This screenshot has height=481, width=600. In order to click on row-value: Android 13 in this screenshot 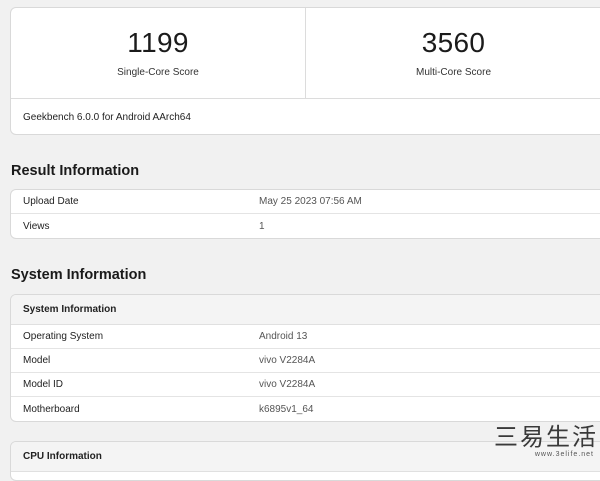, I will do `click(283, 336)`.